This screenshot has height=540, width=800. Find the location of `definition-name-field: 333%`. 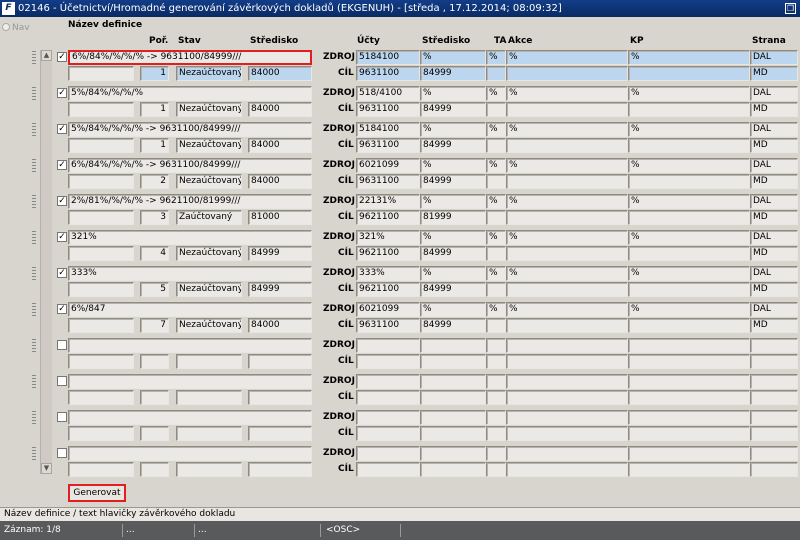

definition-name-field: 333% is located at coordinates (190, 273).